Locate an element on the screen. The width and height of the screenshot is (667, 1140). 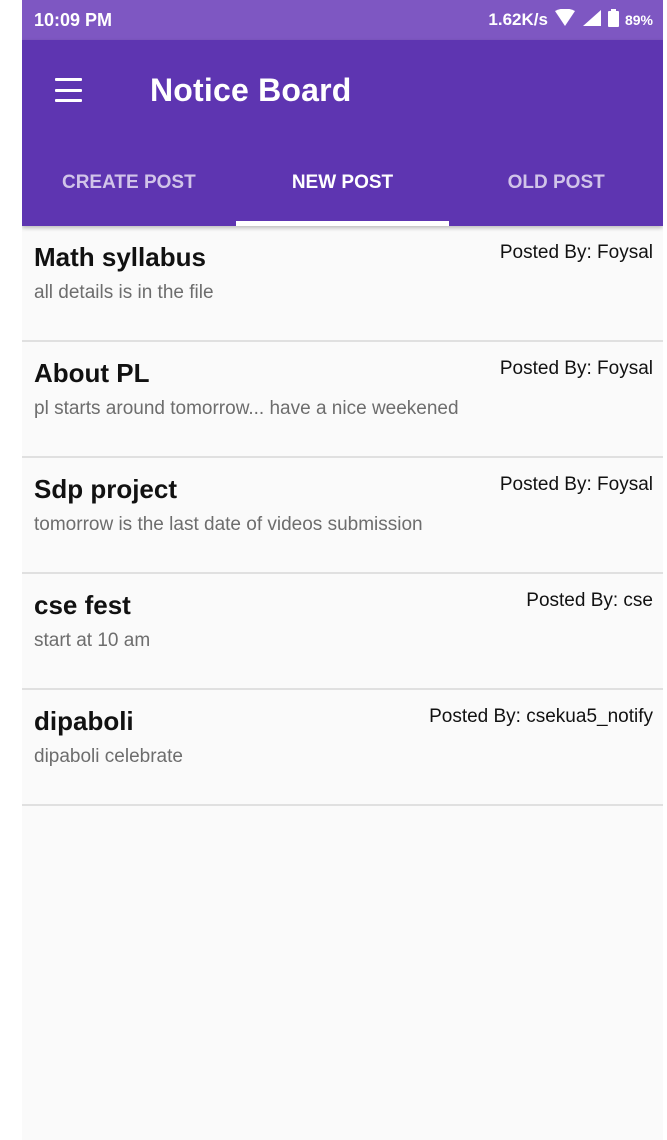
post-title: cse fest is located at coordinates (82, 605).